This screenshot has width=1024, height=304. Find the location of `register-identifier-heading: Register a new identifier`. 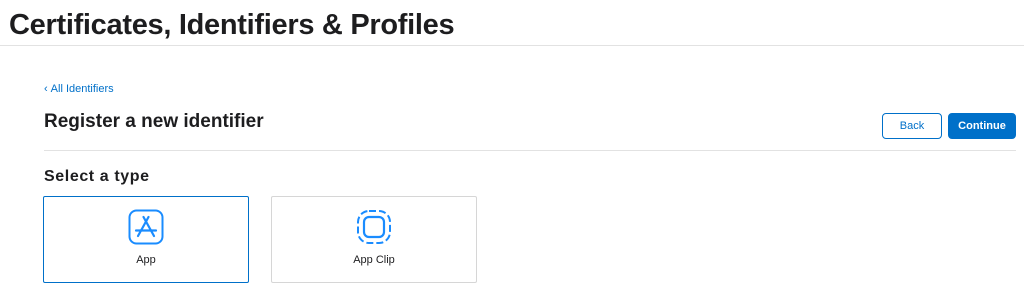

register-identifier-heading: Register a new identifier is located at coordinates (154, 121).